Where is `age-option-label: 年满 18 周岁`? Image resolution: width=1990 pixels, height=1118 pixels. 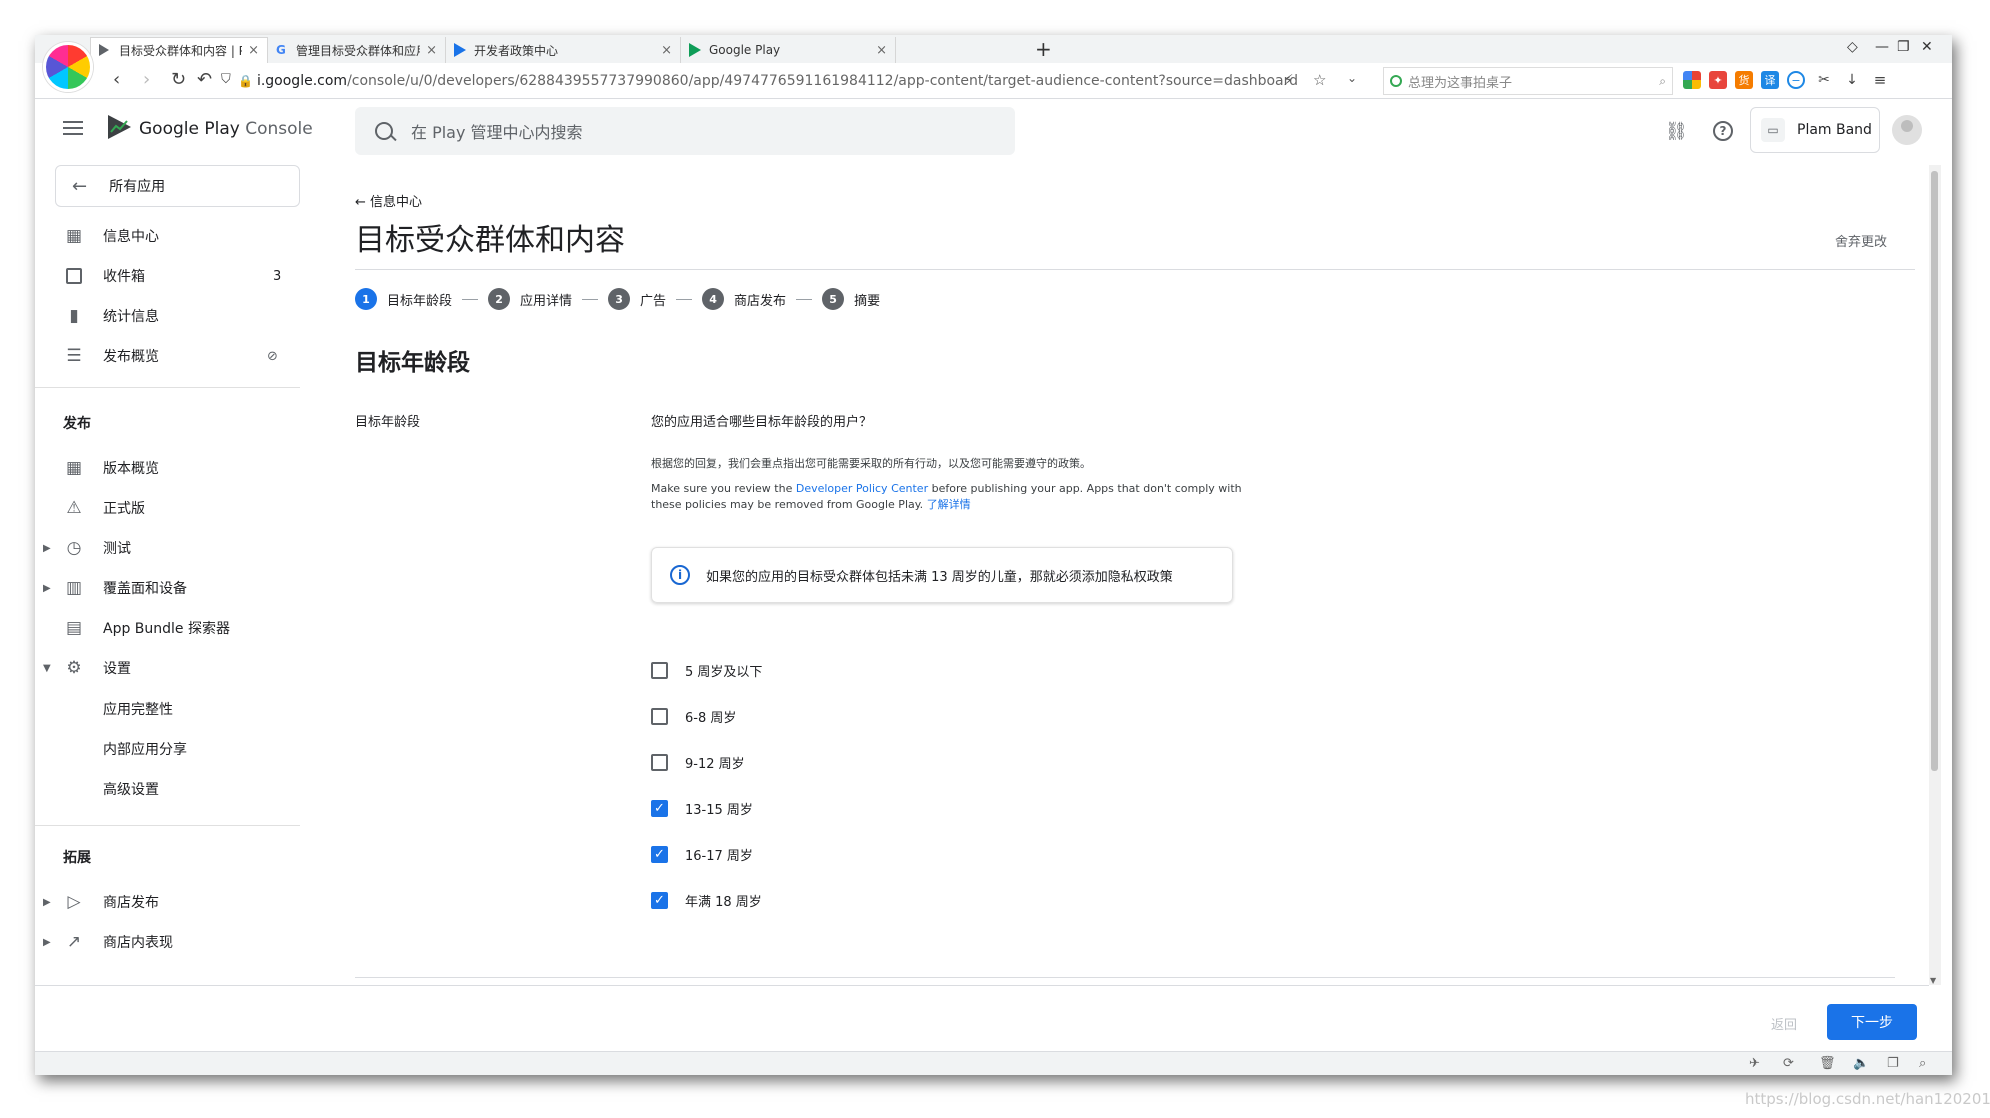
age-option-label: 年满 18 周岁 is located at coordinates (723, 902).